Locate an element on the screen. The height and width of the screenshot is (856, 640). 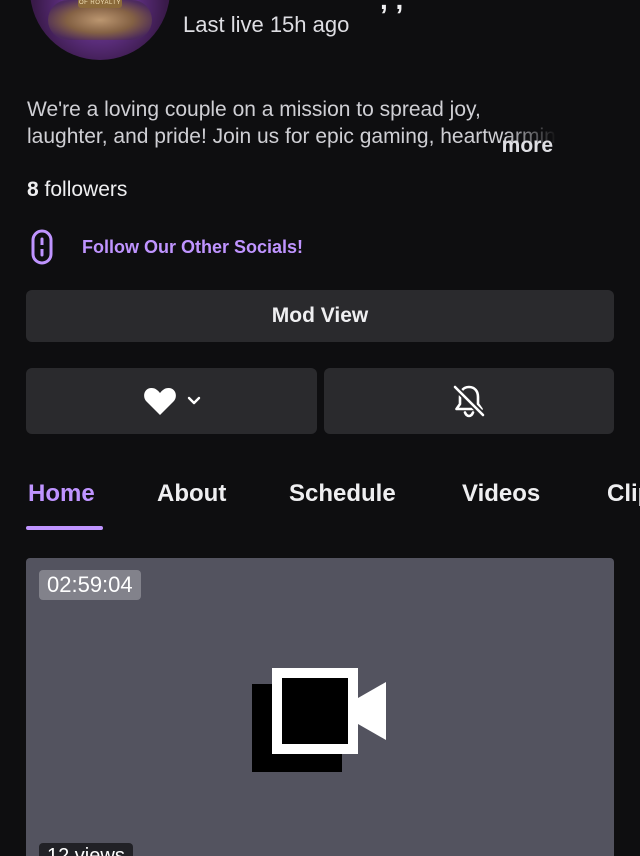
tab-clips: Clips is located at coordinates (623, 494).